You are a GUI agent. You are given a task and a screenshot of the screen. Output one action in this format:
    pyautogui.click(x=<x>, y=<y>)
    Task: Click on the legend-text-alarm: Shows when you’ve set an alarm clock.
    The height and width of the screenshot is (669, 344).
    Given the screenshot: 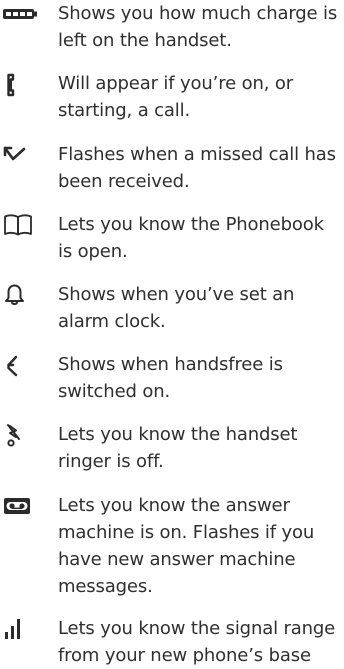 What is the action you would take?
    pyautogui.click(x=176, y=308)
    